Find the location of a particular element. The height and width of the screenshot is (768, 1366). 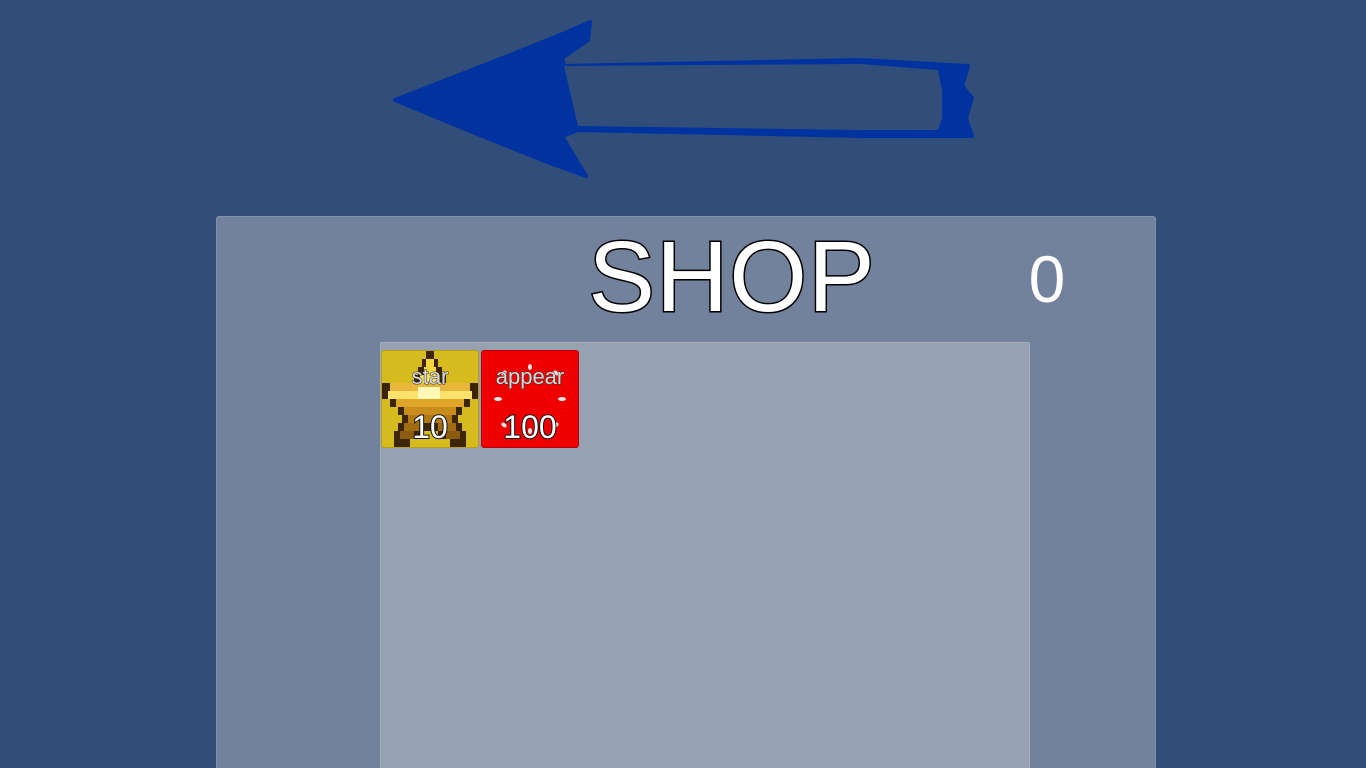

item-price: 10 is located at coordinates (430, 427).